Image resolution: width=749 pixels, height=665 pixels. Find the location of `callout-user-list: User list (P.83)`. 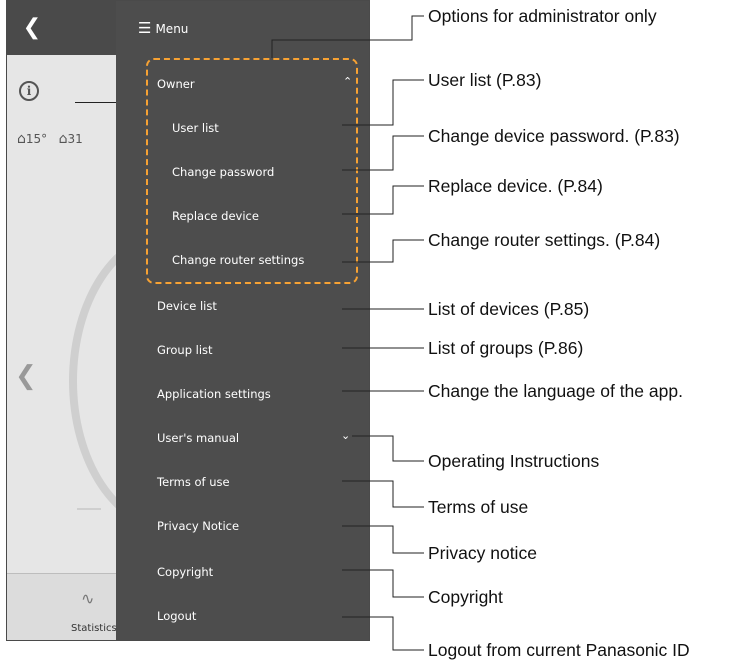

callout-user-list: User list (P.83) is located at coordinates (485, 80).